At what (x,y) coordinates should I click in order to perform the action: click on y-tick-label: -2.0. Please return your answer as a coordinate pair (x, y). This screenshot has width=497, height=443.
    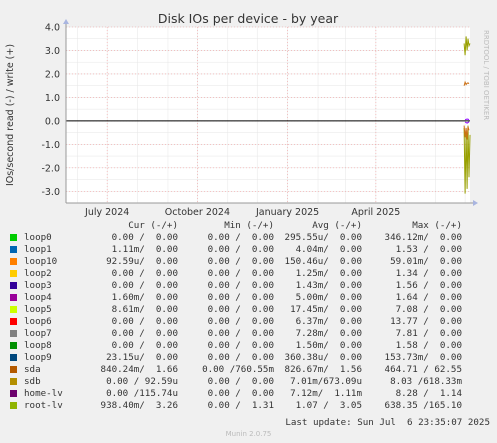
    Looking at the image, I should click on (50, 168).